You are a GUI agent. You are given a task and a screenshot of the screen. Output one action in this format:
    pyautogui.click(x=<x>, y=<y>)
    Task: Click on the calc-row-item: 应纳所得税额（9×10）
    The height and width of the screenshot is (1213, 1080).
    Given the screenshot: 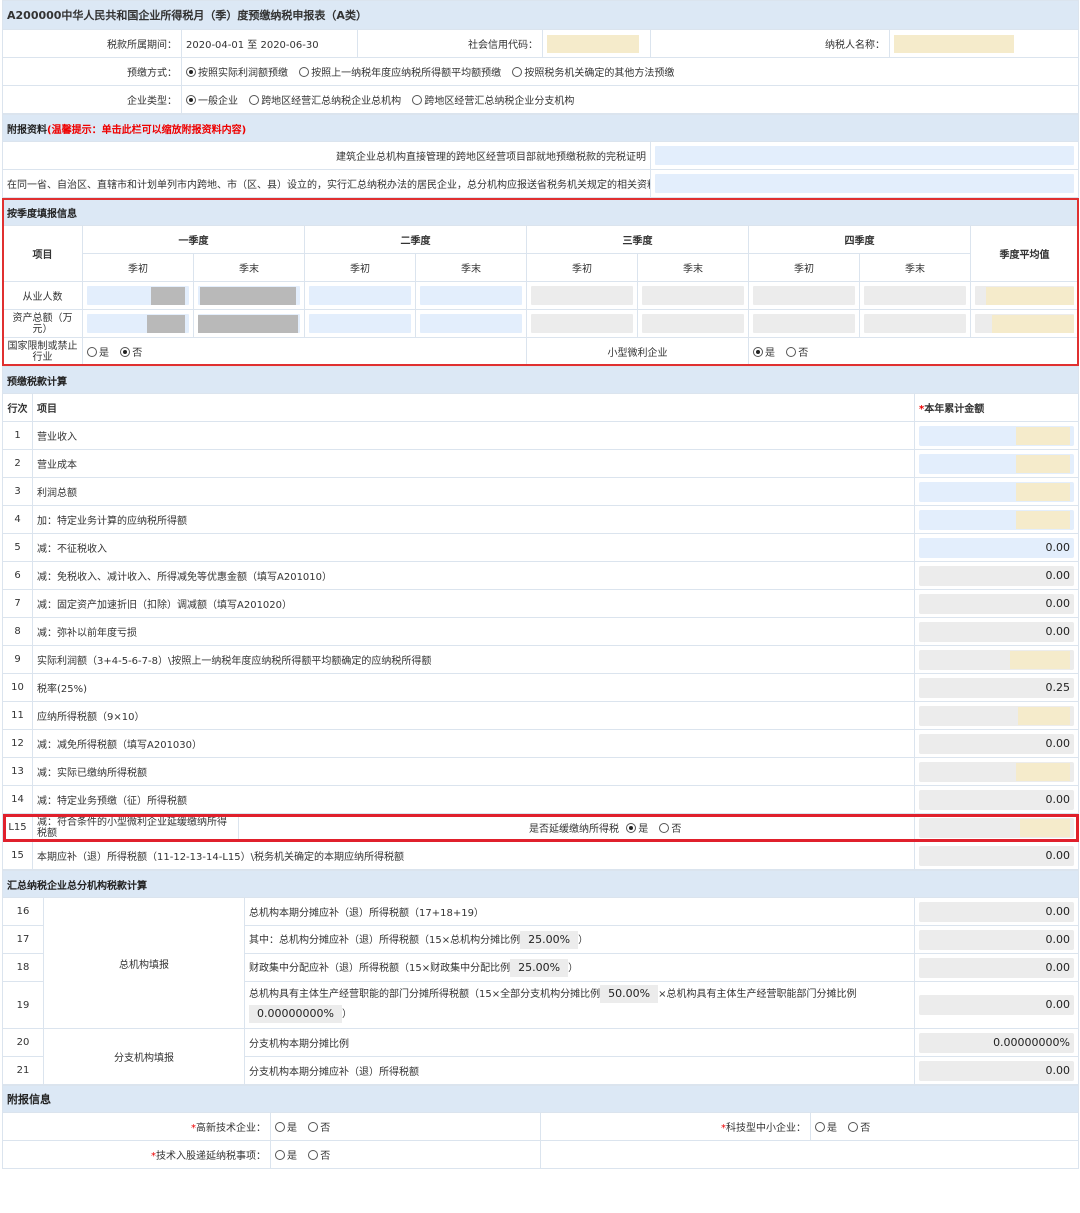 What is the action you would take?
    pyautogui.click(x=473, y=715)
    